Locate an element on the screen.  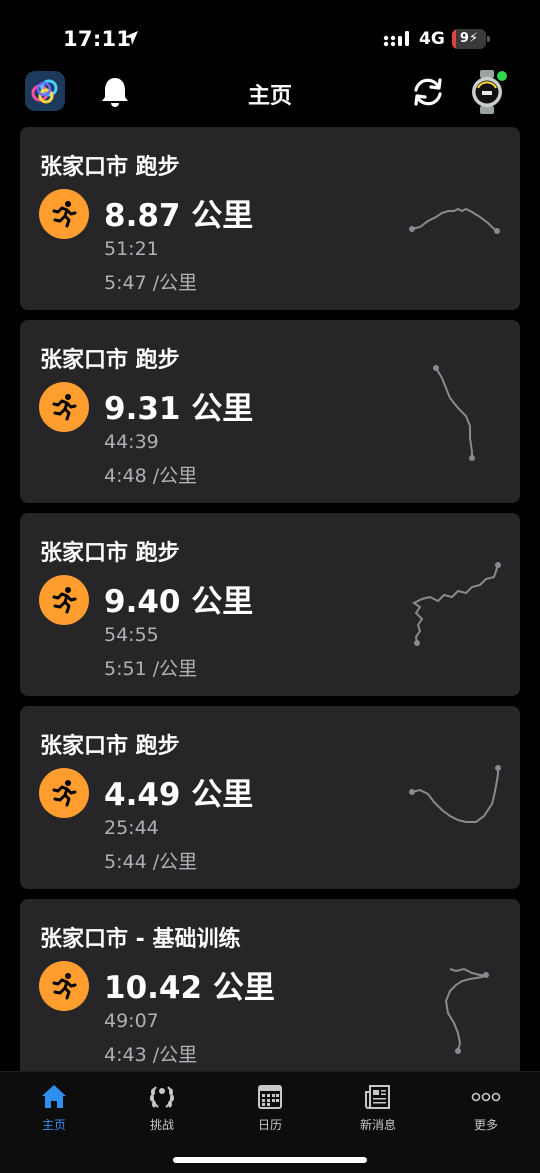
activity-distance: 4.49 公里 is located at coordinates (179, 795).